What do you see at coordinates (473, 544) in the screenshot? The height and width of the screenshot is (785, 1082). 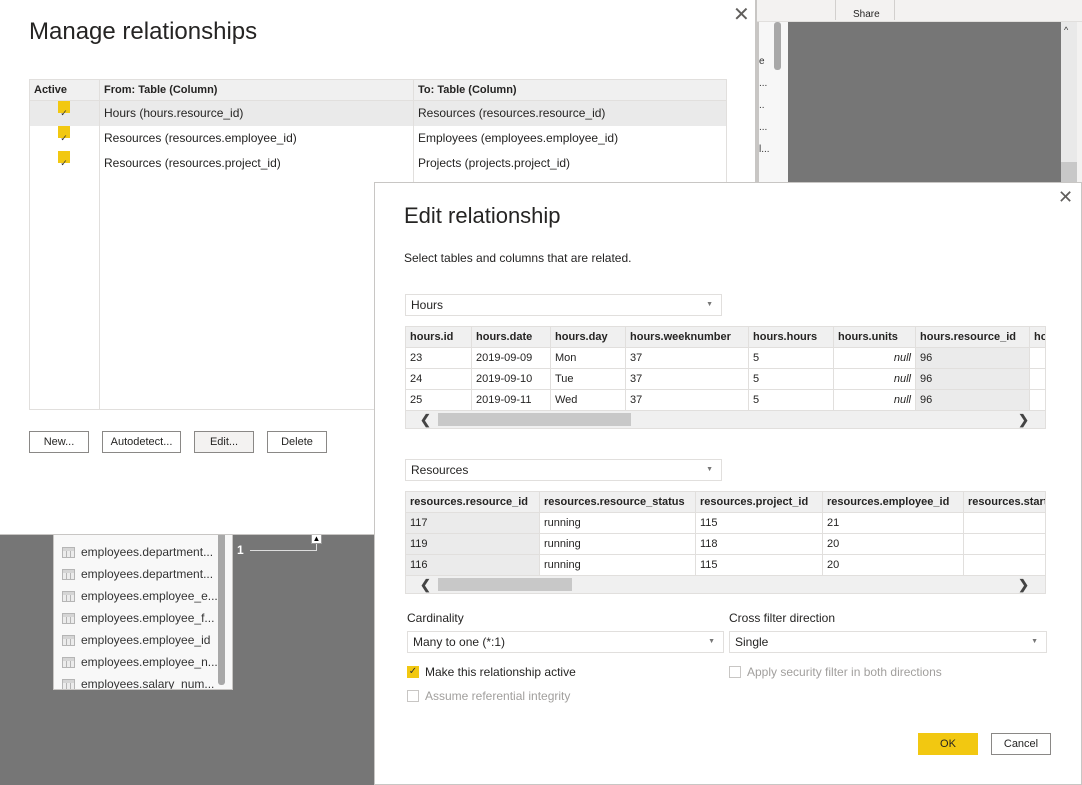 I see `grid-cell: 119` at bounding box center [473, 544].